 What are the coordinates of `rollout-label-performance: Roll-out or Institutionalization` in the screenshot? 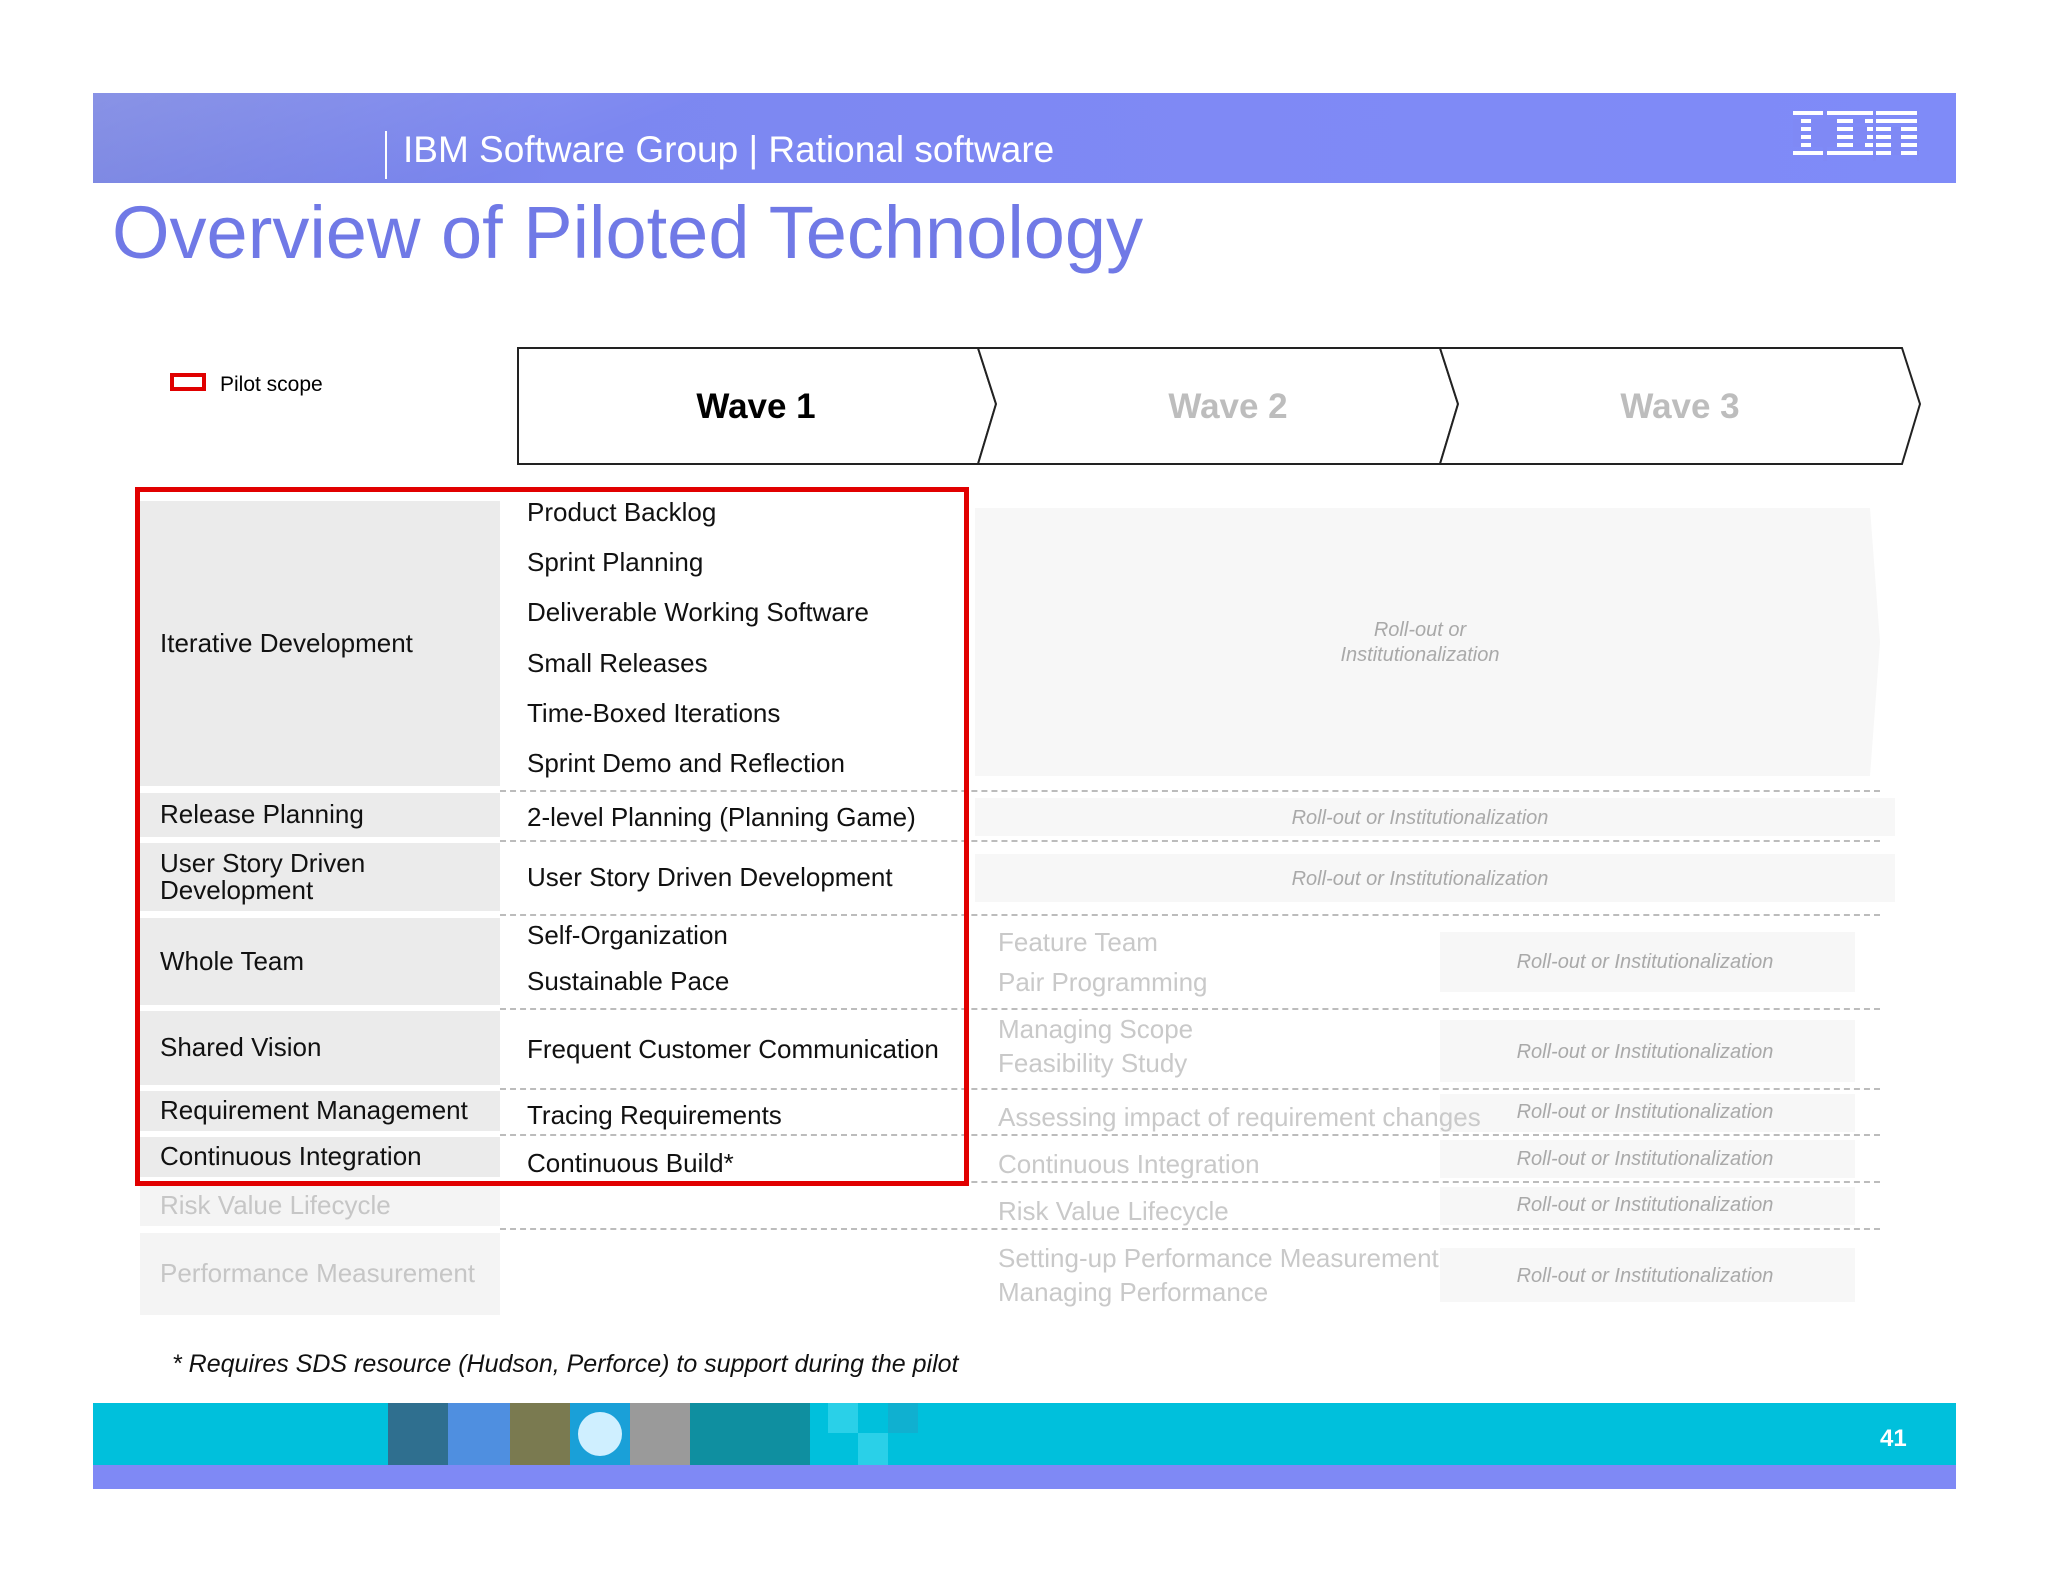 It's located at (1645, 1276).